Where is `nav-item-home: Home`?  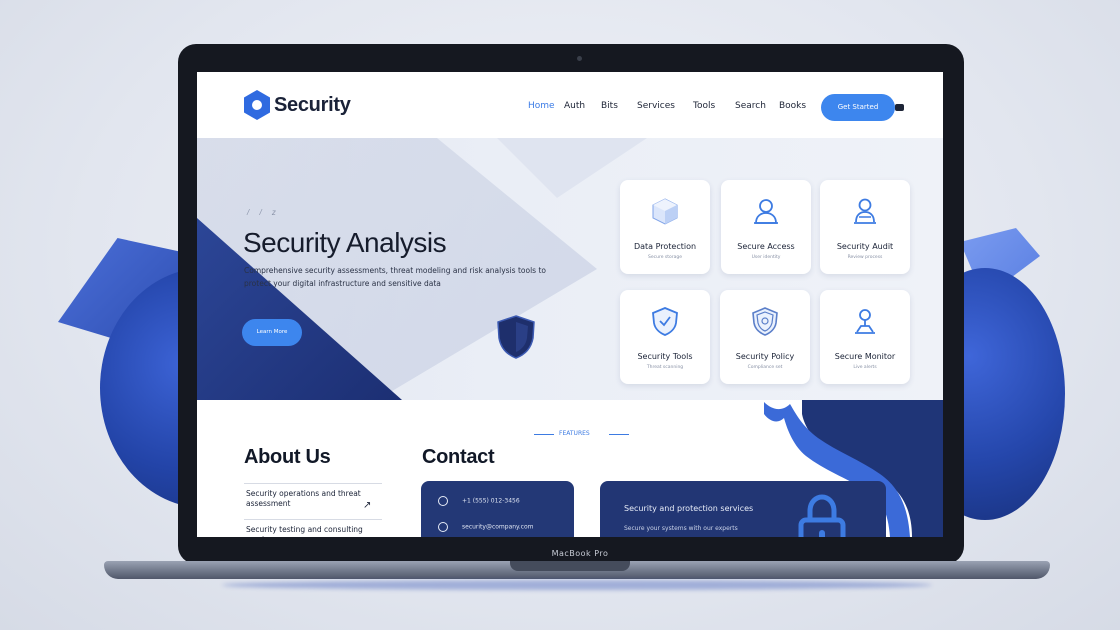 nav-item-home: Home is located at coordinates (541, 106).